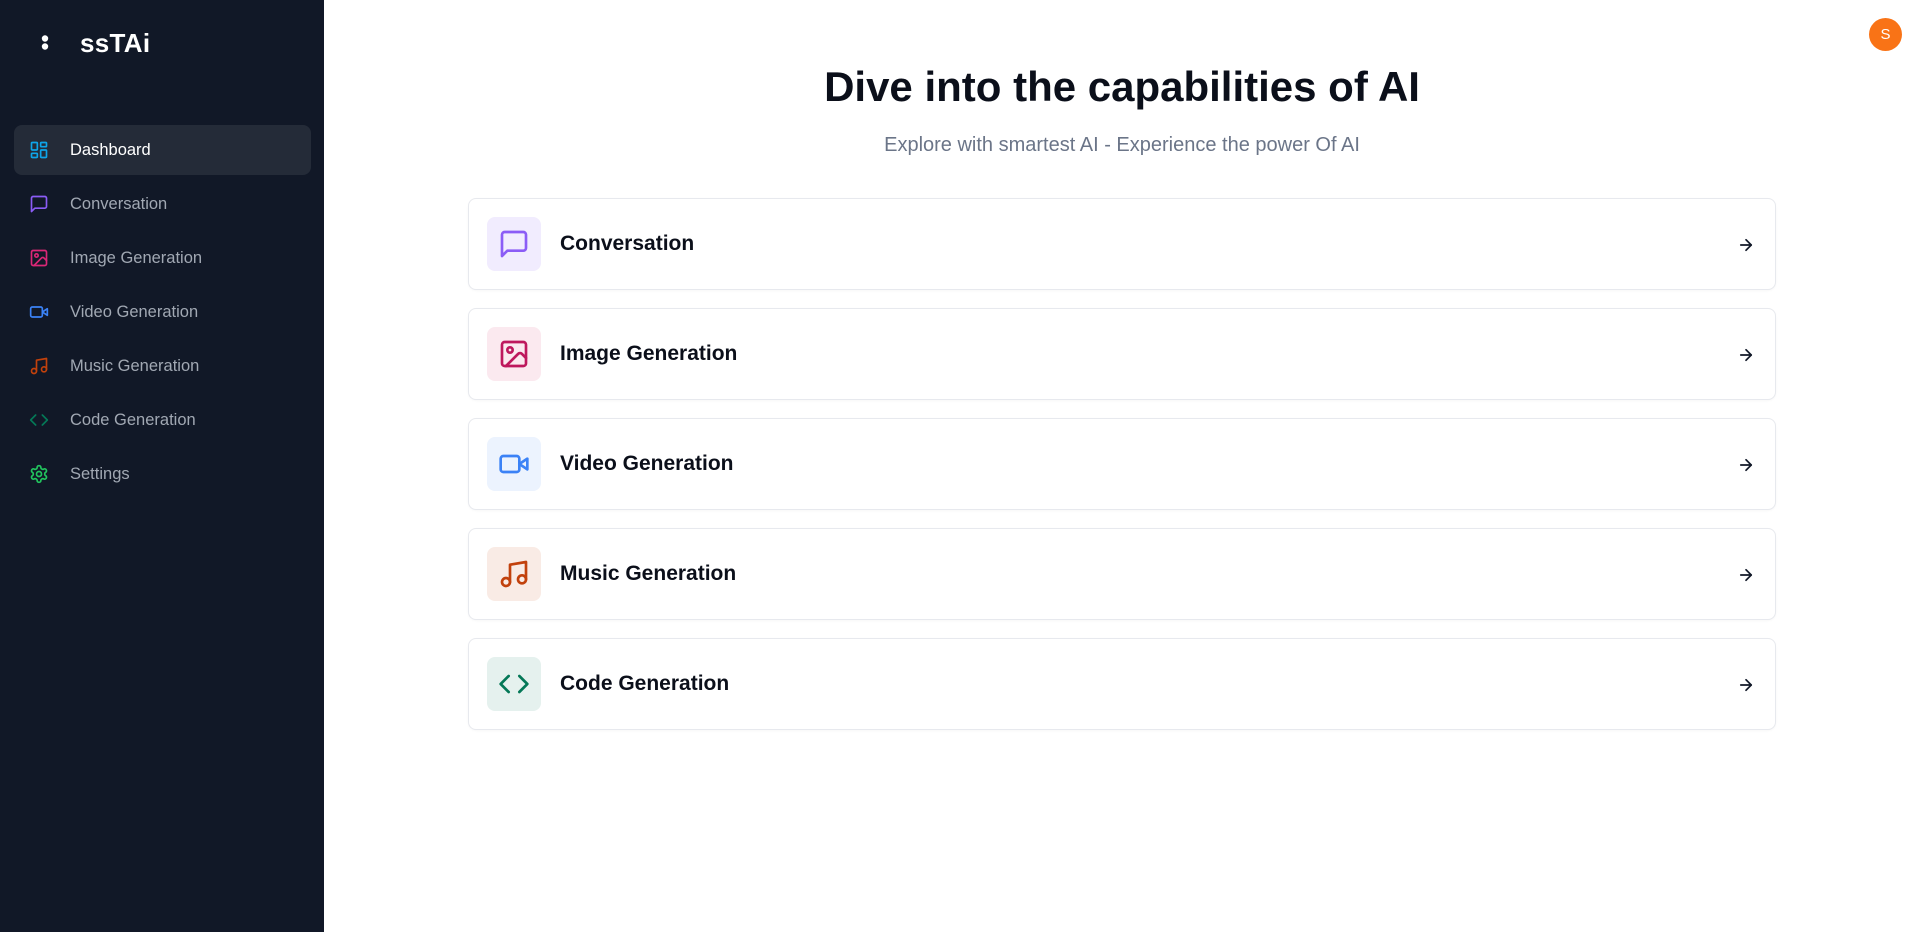 This screenshot has width=1919, height=932. Describe the element at coordinates (39, 150) in the screenshot. I see `dashboard-icon` at that location.